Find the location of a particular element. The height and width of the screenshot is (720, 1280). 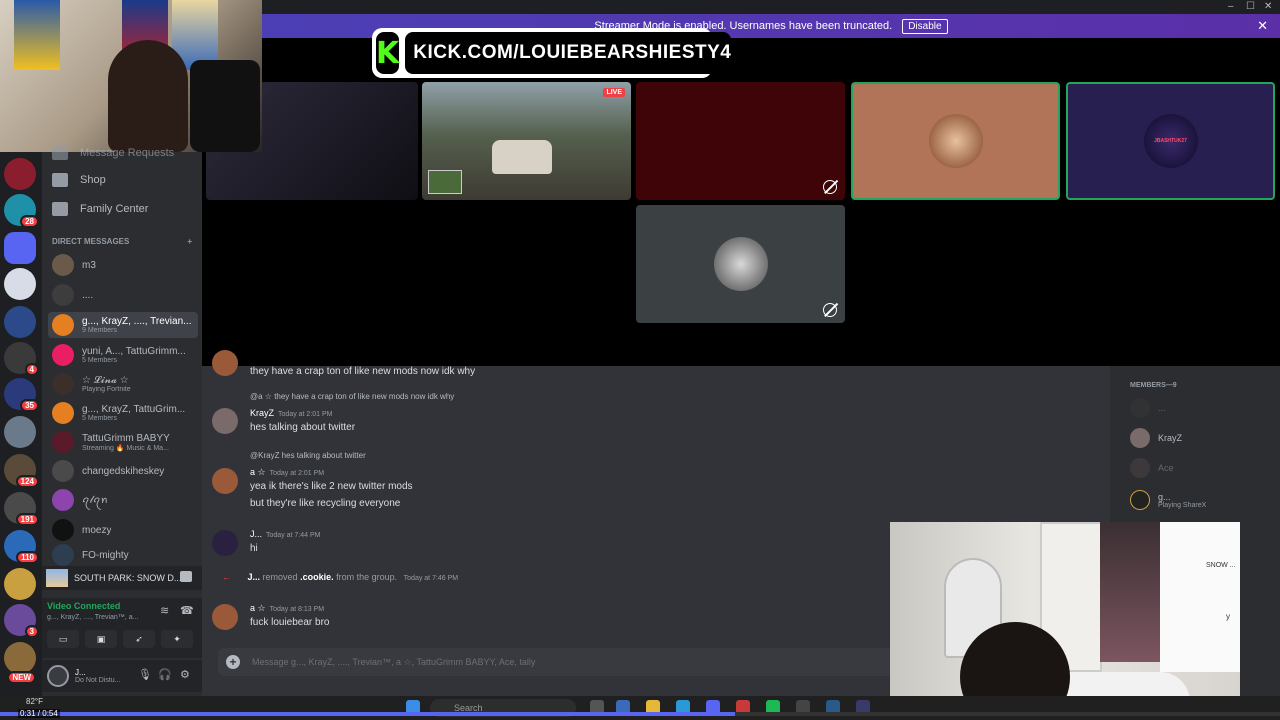

participant-tile-gray is located at coordinates (740, 264).